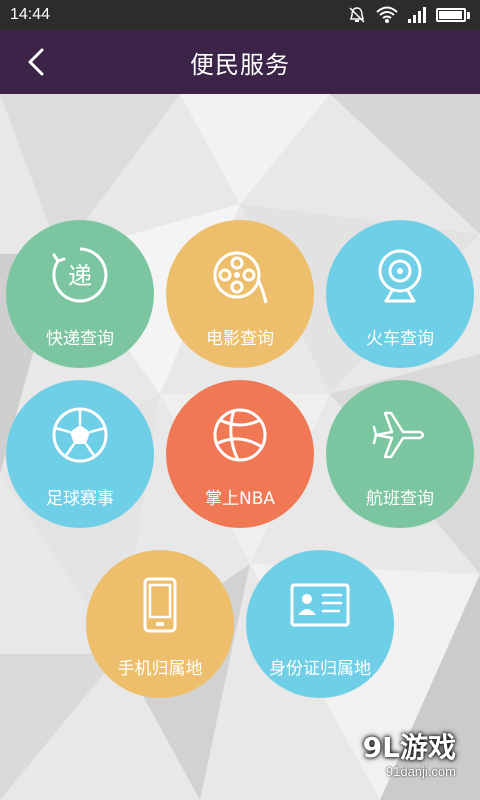 The image size is (480, 800). I want to click on phone-icon, so click(160, 605).